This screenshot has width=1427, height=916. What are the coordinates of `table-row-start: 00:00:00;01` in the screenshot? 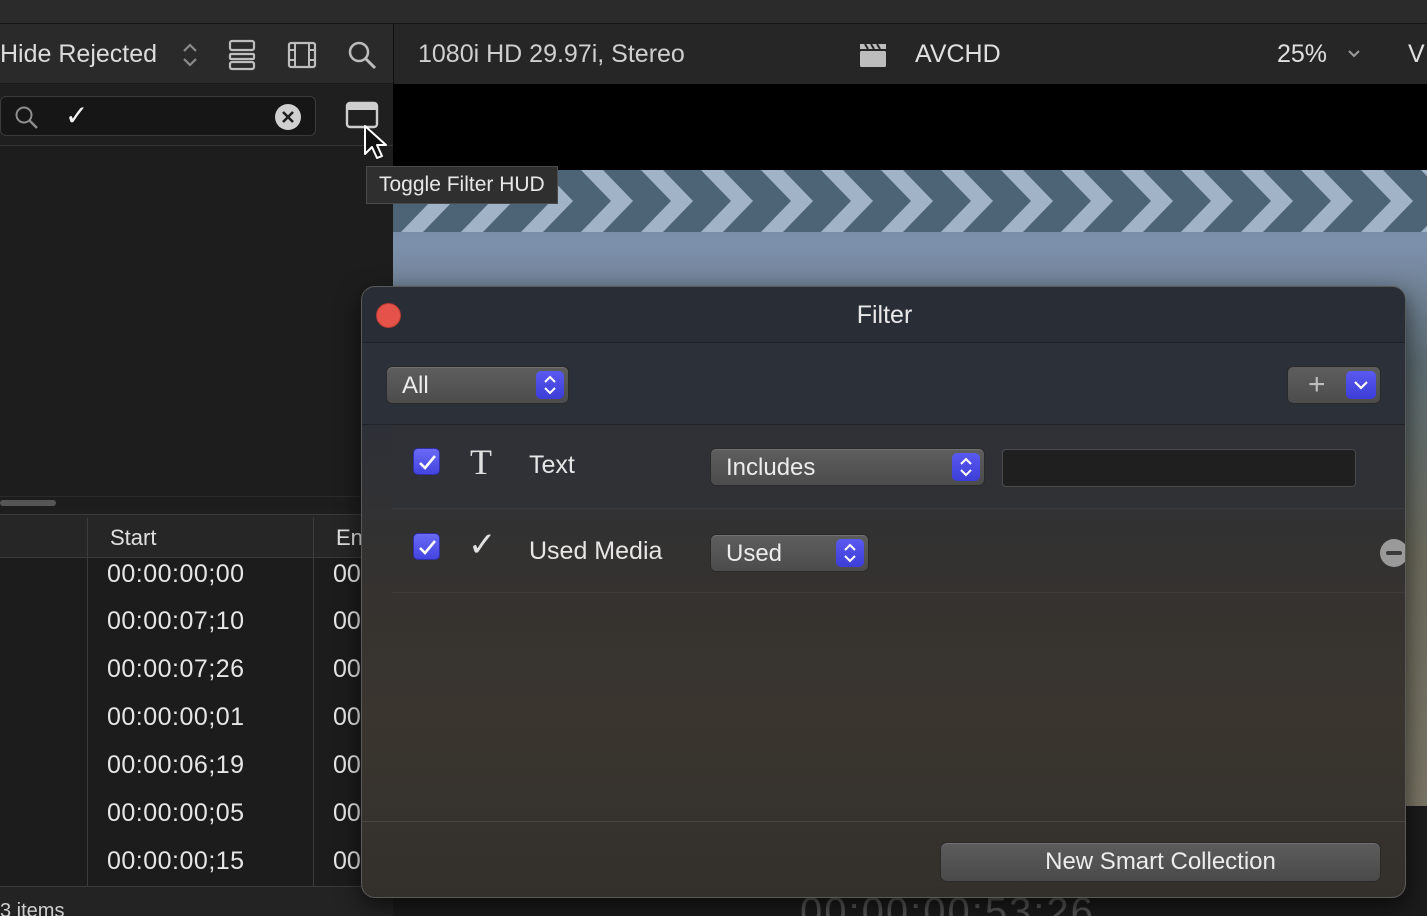 It's located at (176, 717).